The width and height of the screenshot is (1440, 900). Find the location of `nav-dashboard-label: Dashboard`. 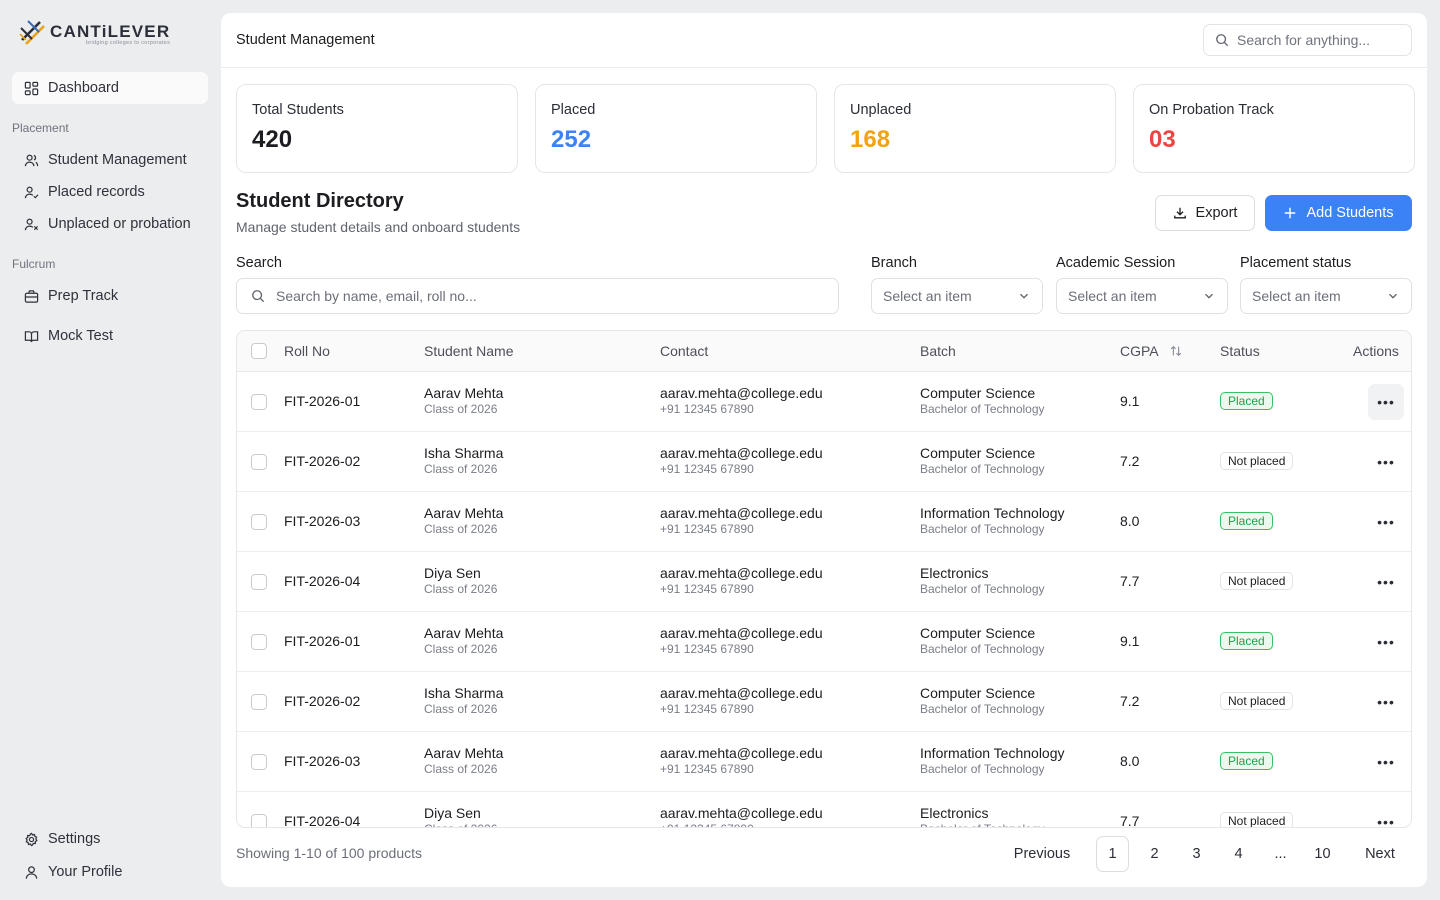

nav-dashboard-label: Dashboard is located at coordinates (83, 88).